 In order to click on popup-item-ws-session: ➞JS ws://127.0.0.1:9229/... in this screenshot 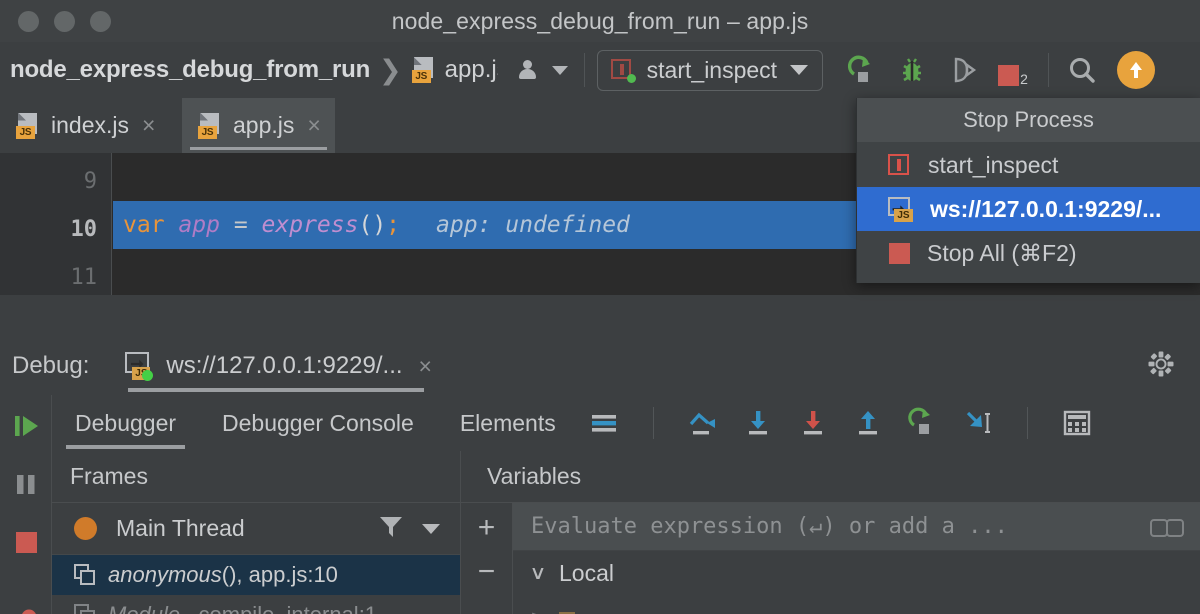, I will do `click(1028, 209)`.